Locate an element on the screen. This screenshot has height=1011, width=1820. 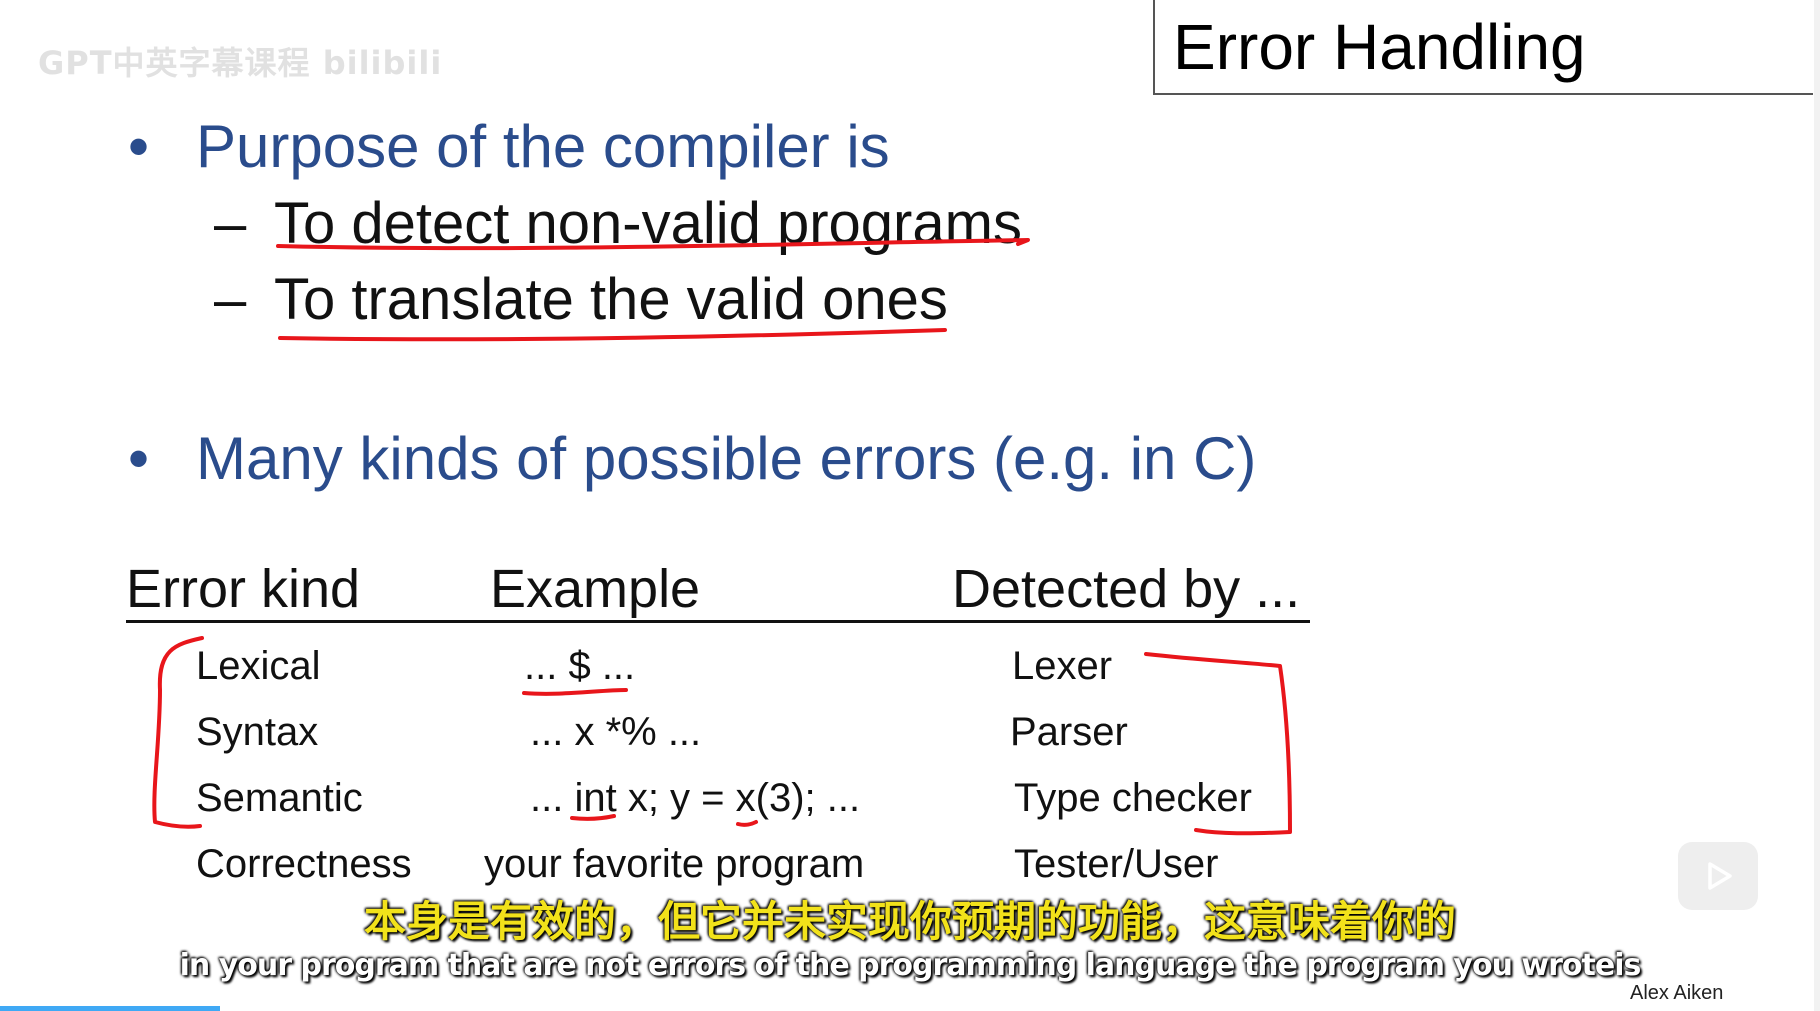
table-header-error-kind: Error kind is located at coordinates (243, 589).